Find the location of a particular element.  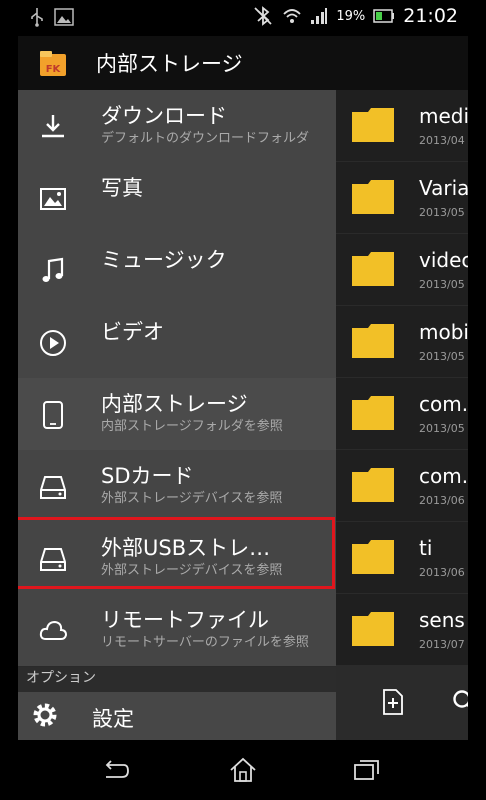

highlight-box is located at coordinates (176, 553).